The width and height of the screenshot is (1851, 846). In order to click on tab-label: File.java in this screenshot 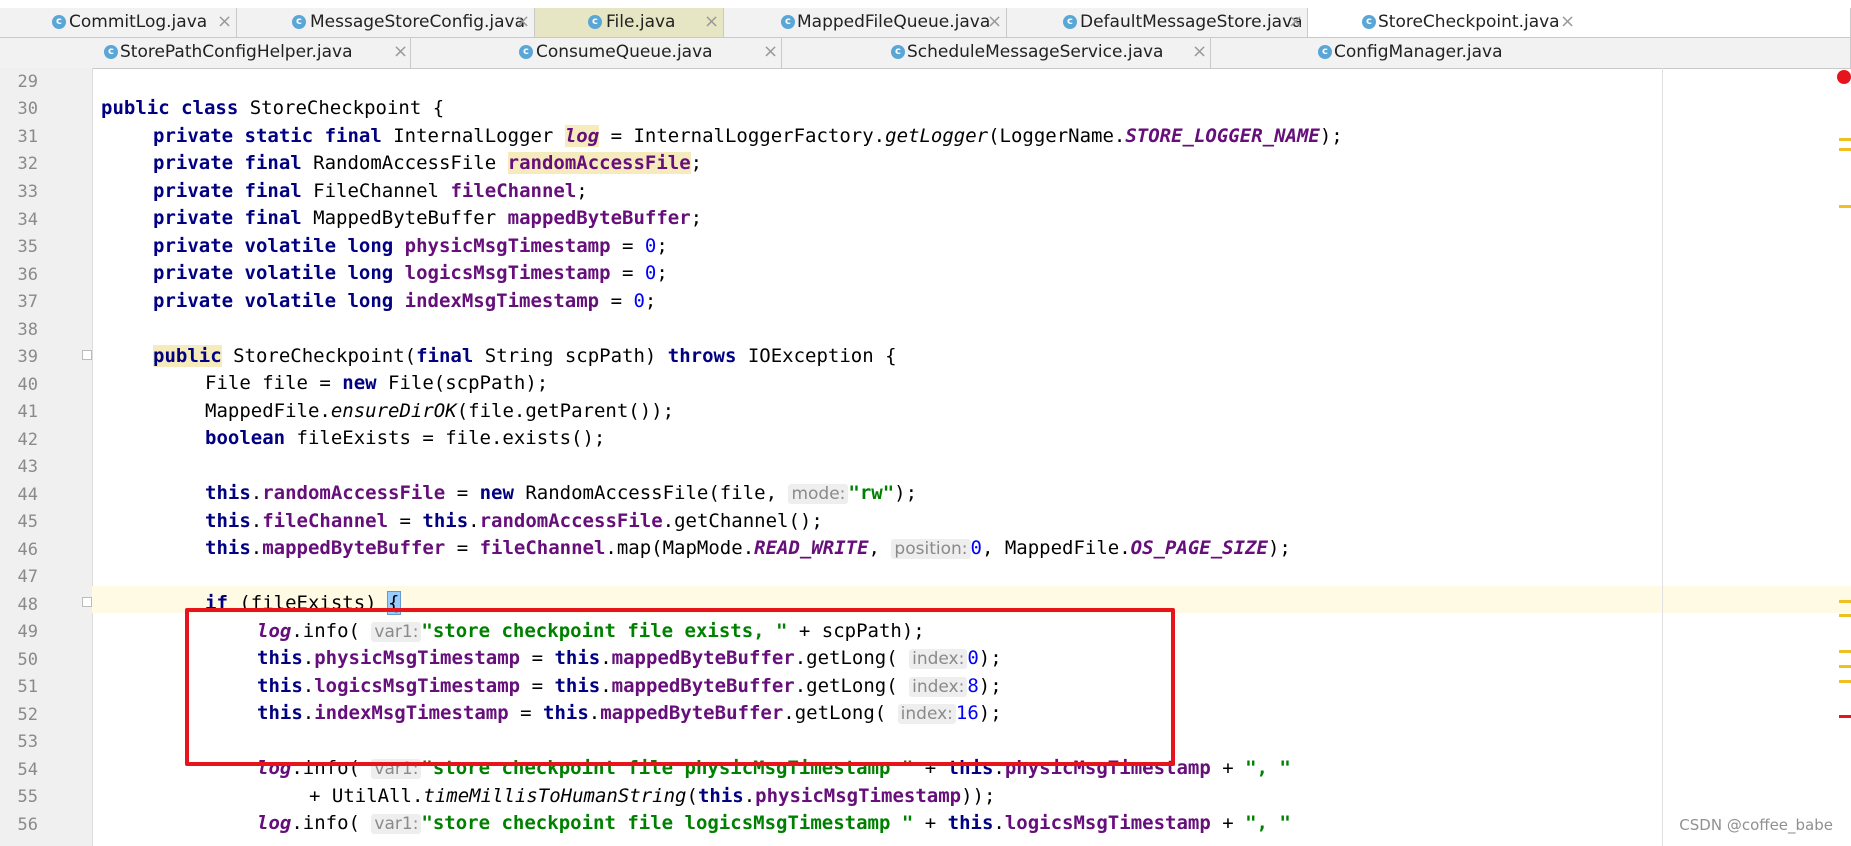, I will do `click(641, 22)`.